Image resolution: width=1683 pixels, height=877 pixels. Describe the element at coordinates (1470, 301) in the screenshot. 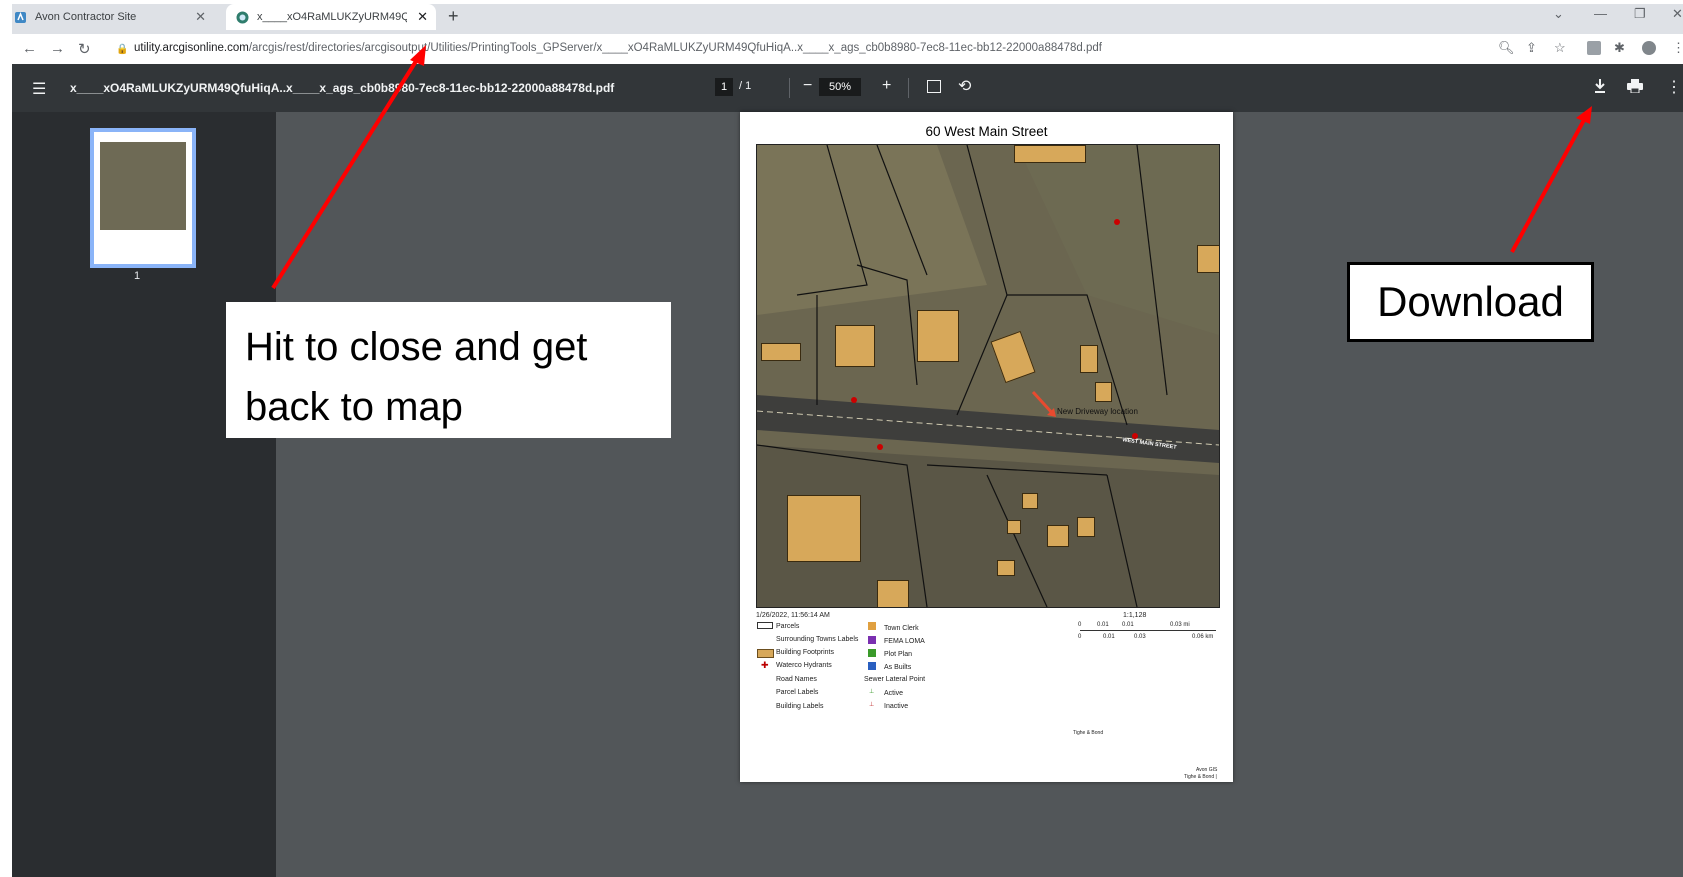

I see `download-callout-text: Download` at that location.